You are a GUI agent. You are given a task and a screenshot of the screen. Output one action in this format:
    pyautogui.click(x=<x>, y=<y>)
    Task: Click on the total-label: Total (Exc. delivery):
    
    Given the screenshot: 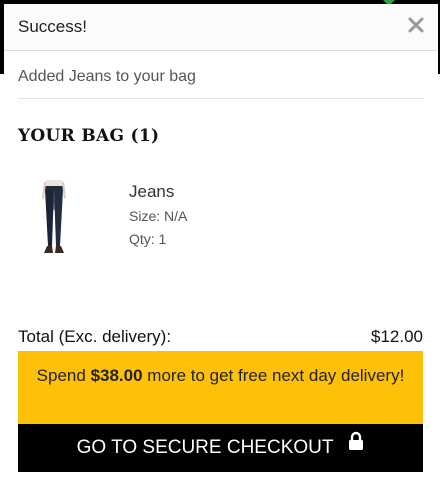 What is the action you would take?
    pyautogui.click(x=95, y=336)
    